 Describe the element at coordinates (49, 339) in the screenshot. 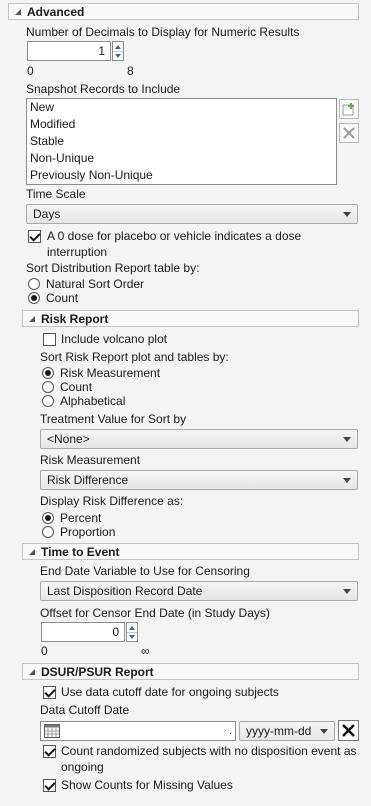

I see `volcano-checkbox` at that location.